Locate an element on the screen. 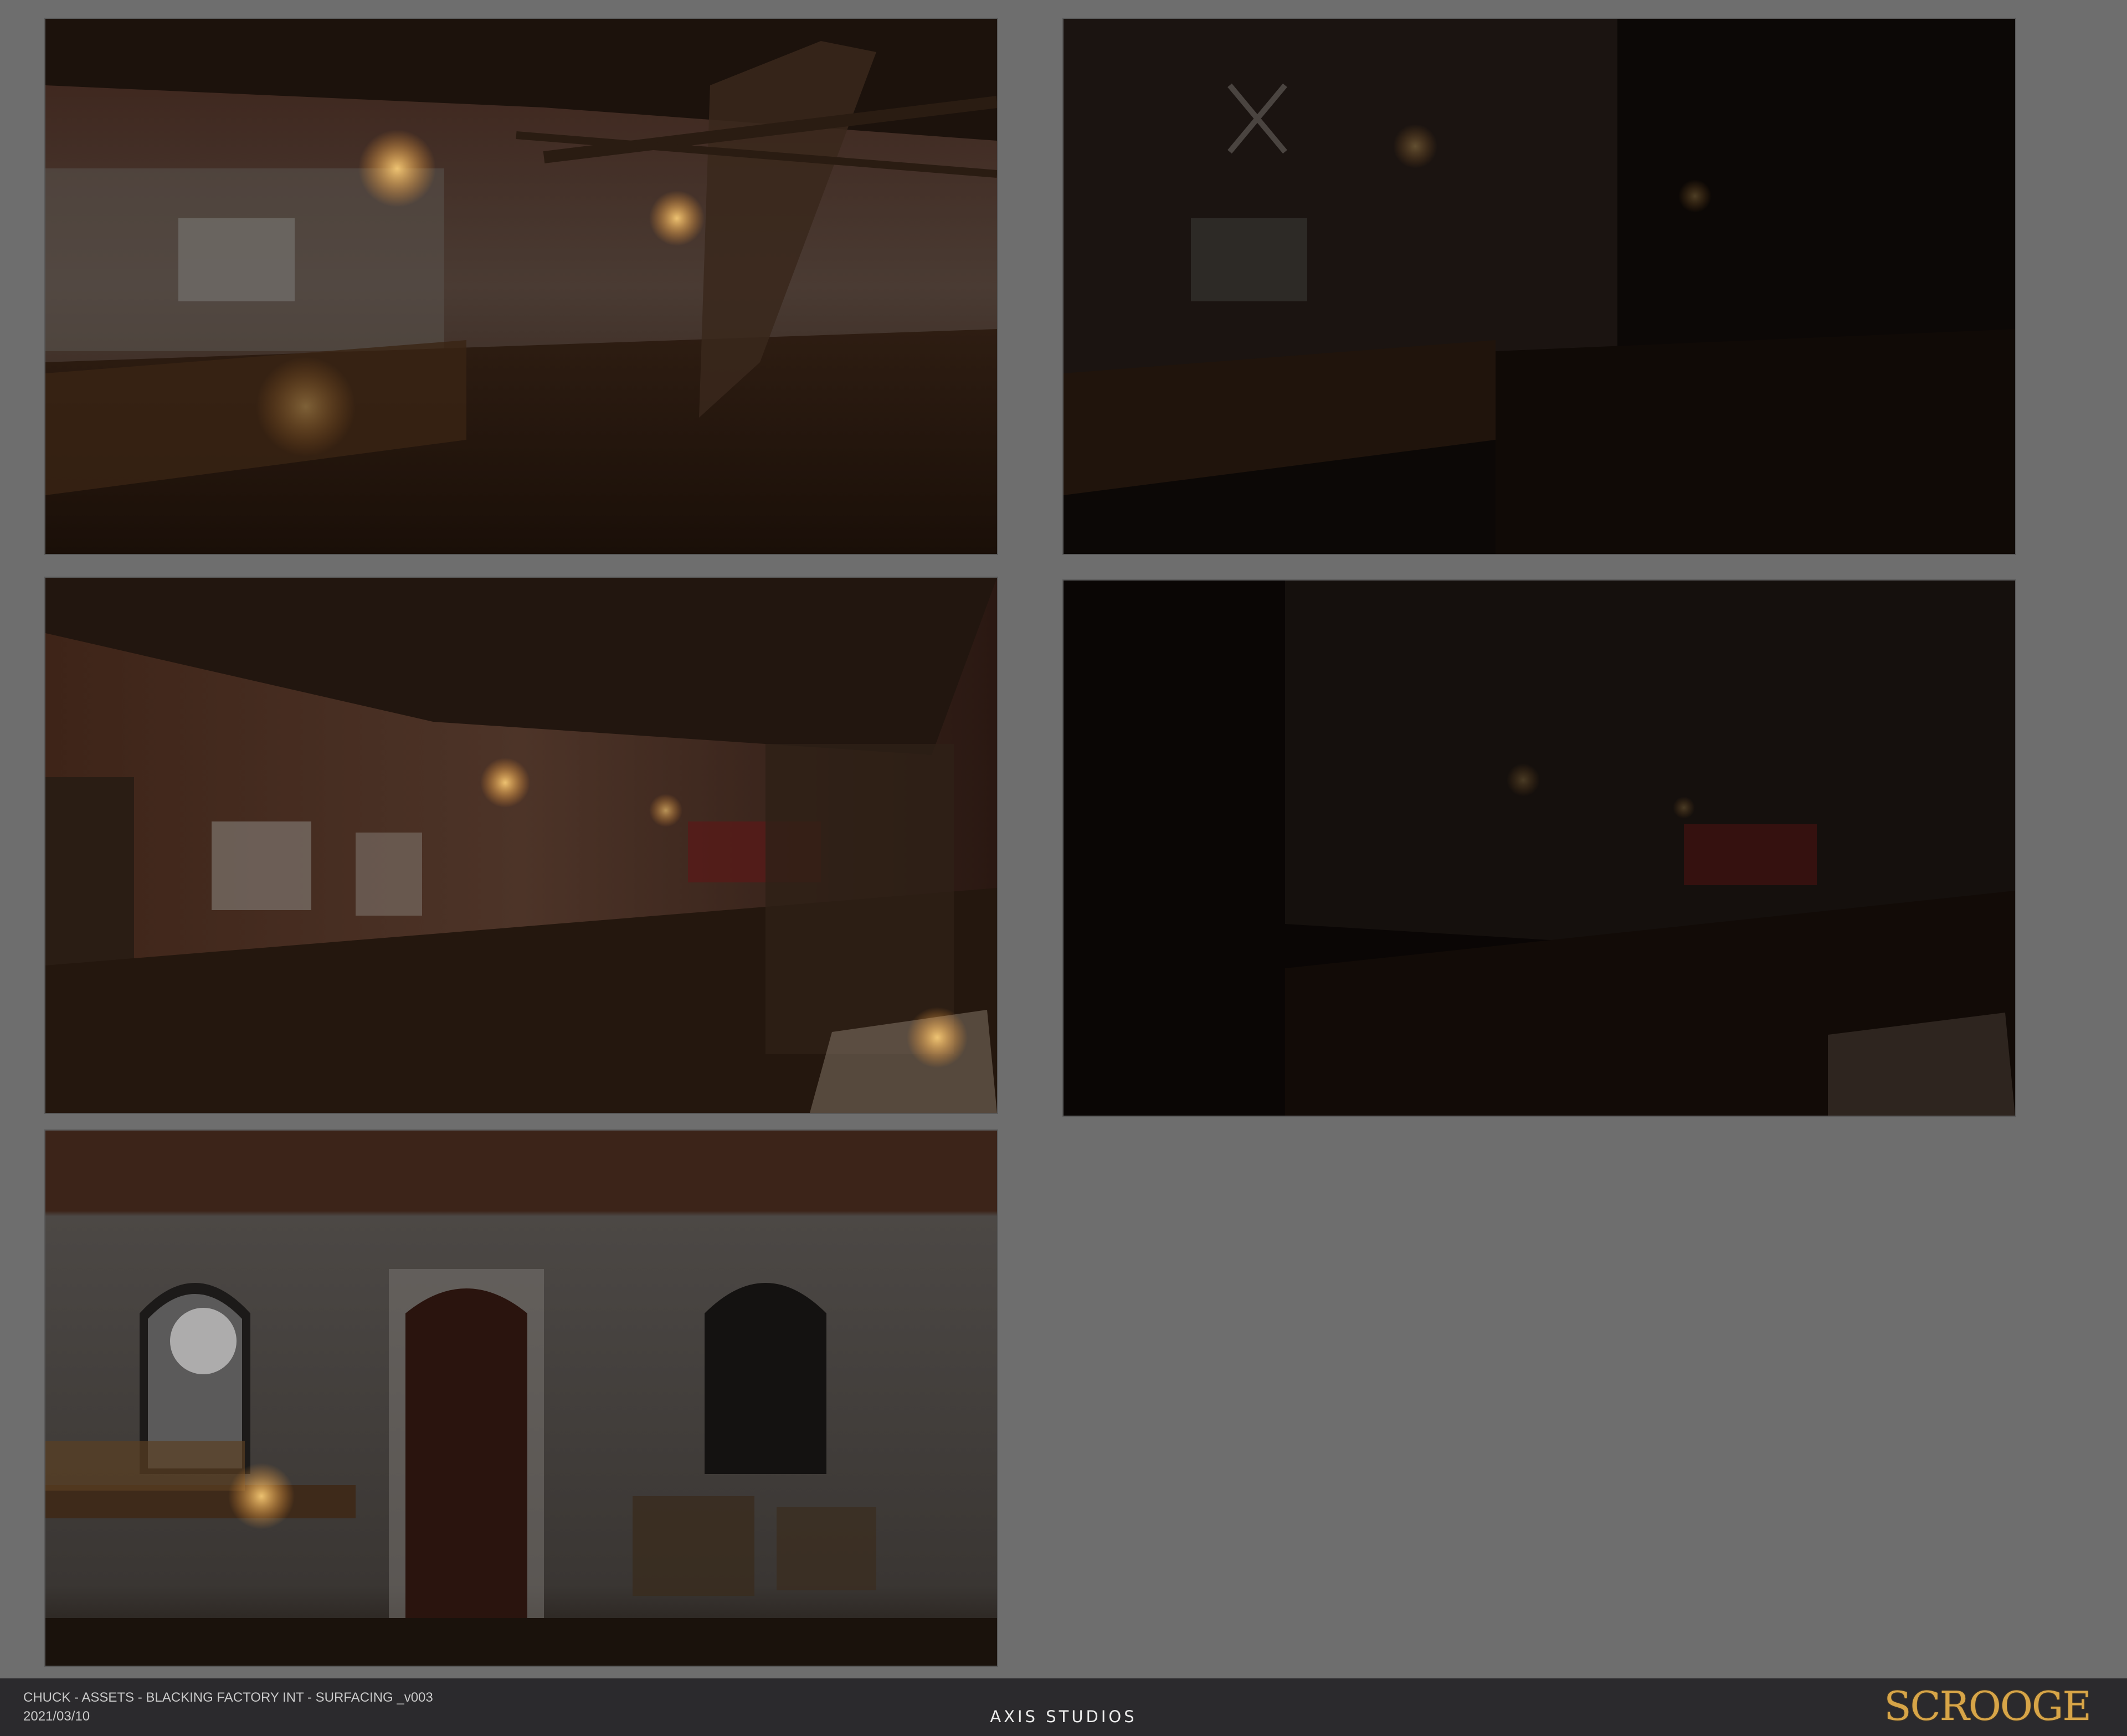 This screenshot has height=1736, width=2127. factory-interior-render-dark is located at coordinates (1540, 286).